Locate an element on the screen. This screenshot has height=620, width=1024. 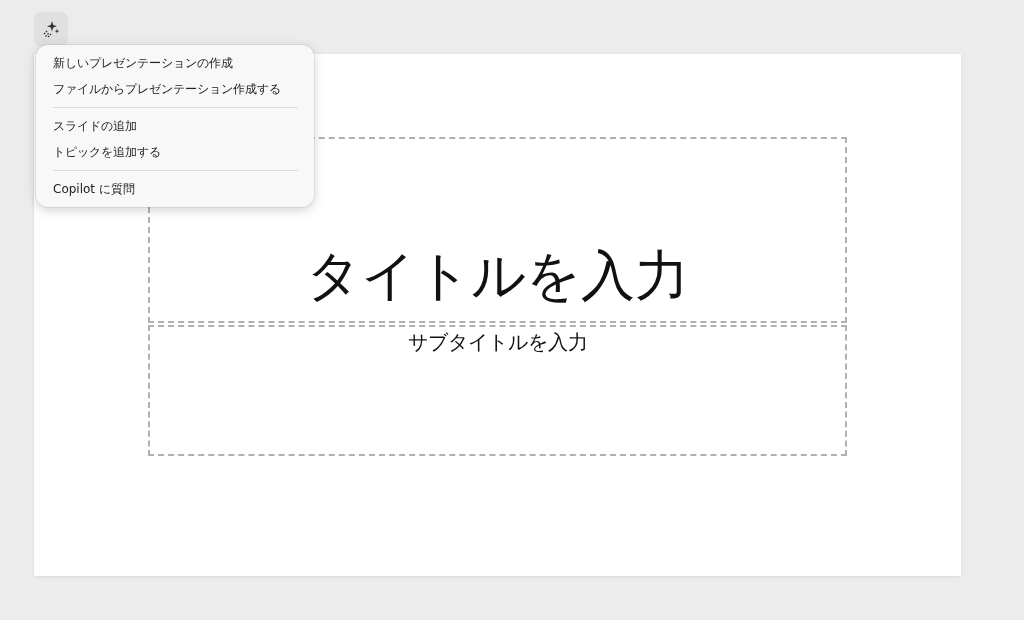
menu-item: 新しいプレゼンテーションの作成 is located at coordinates (175, 63).